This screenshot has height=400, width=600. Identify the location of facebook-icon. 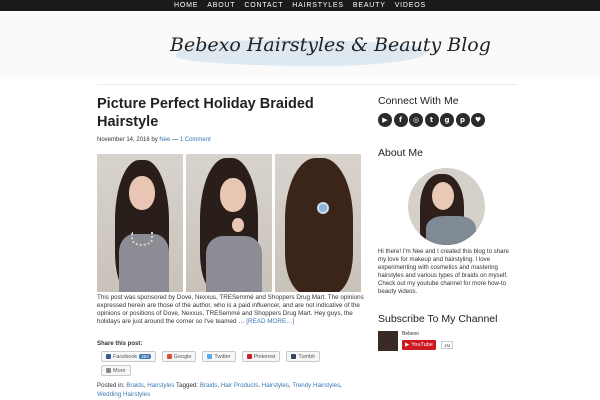
(108, 356).